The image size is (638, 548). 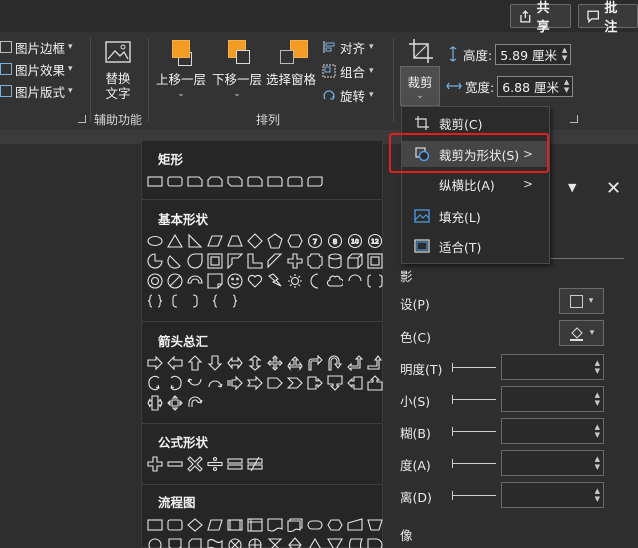 What do you see at coordinates (295, 181) in the screenshot?
I see `shape-round-same-side-rectangle` at bounding box center [295, 181].